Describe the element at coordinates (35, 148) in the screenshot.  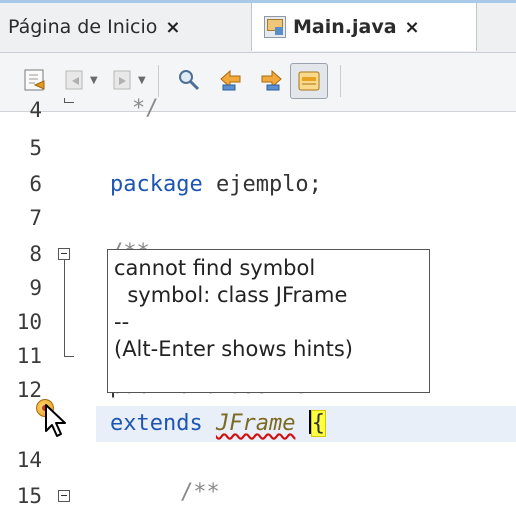
I see `line-number: 5` at that location.